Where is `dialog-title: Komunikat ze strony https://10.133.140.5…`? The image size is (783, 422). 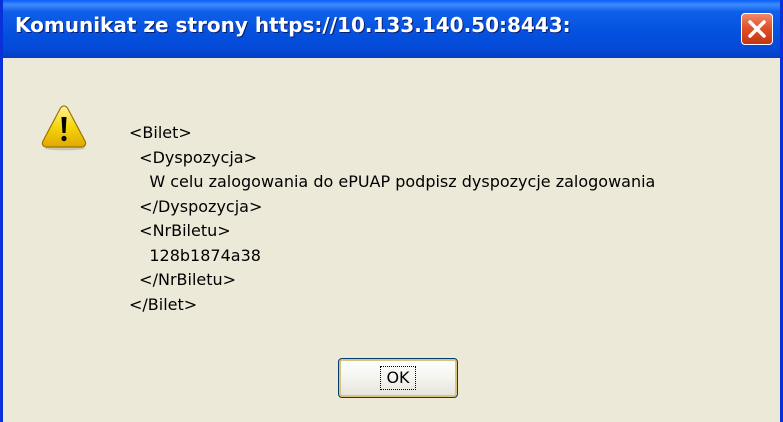 dialog-title: Komunikat ze strony https://10.133.140.5… is located at coordinates (293, 25).